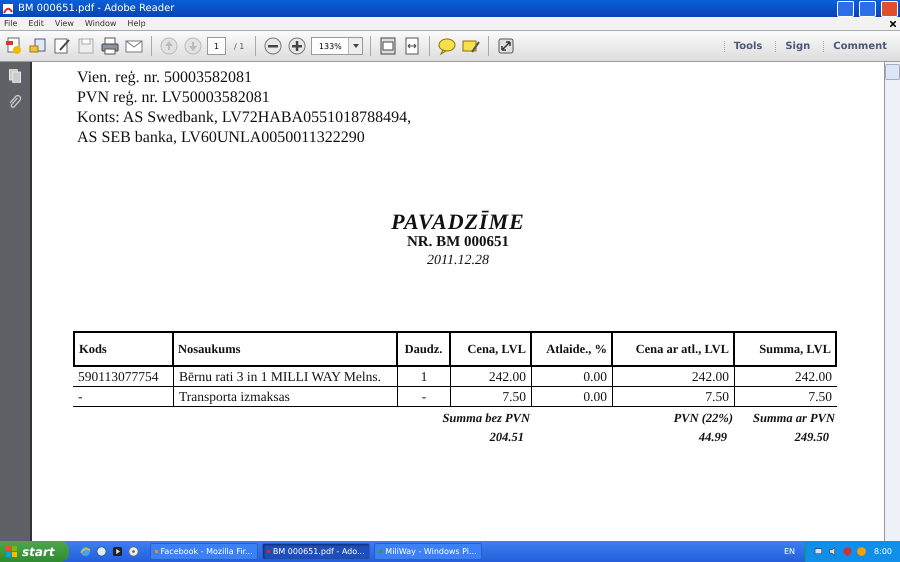 This screenshot has width=900, height=562. What do you see at coordinates (62, 46) in the screenshot?
I see `edit-document-icon` at bounding box center [62, 46].